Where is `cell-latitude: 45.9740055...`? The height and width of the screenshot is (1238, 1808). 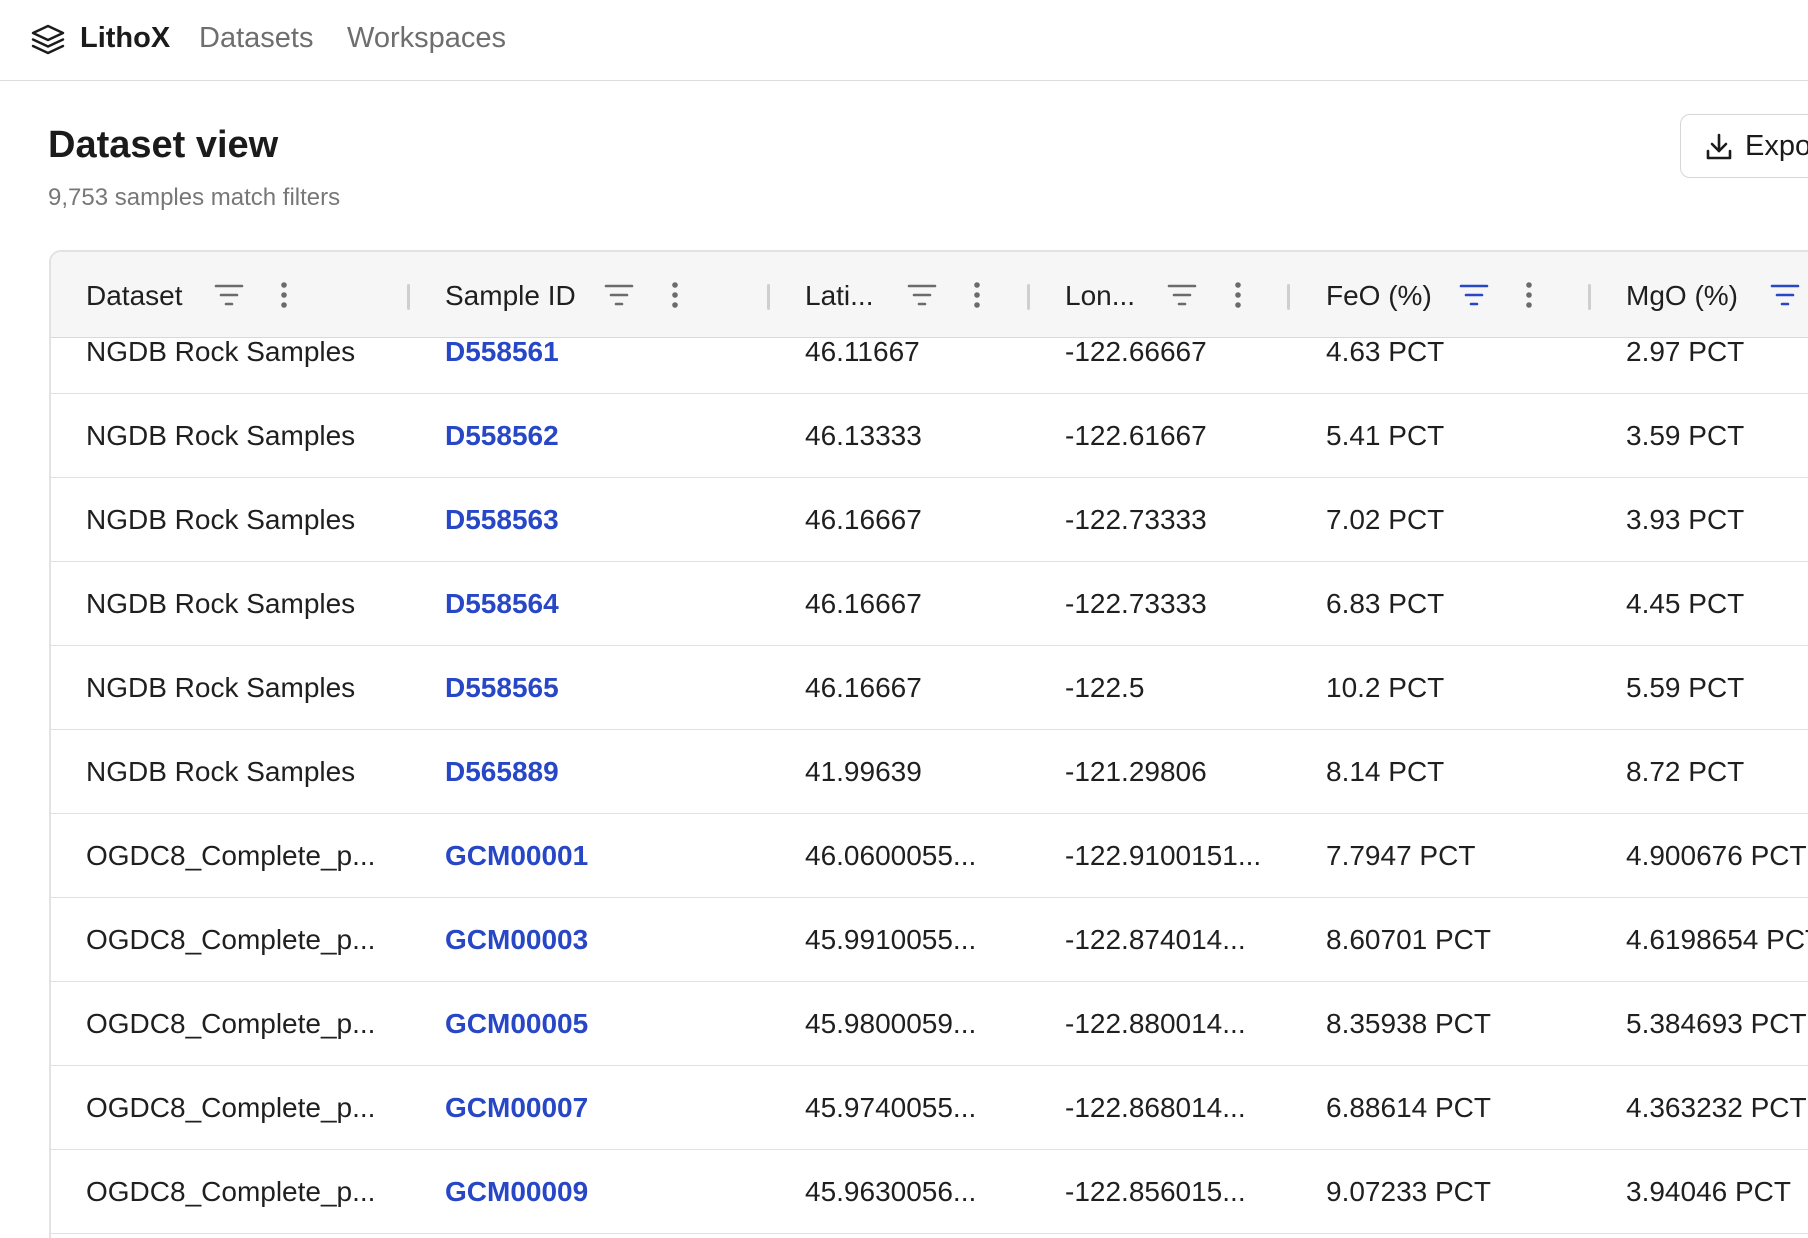 cell-latitude: 45.9740055... is located at coordinates (891, 1107).